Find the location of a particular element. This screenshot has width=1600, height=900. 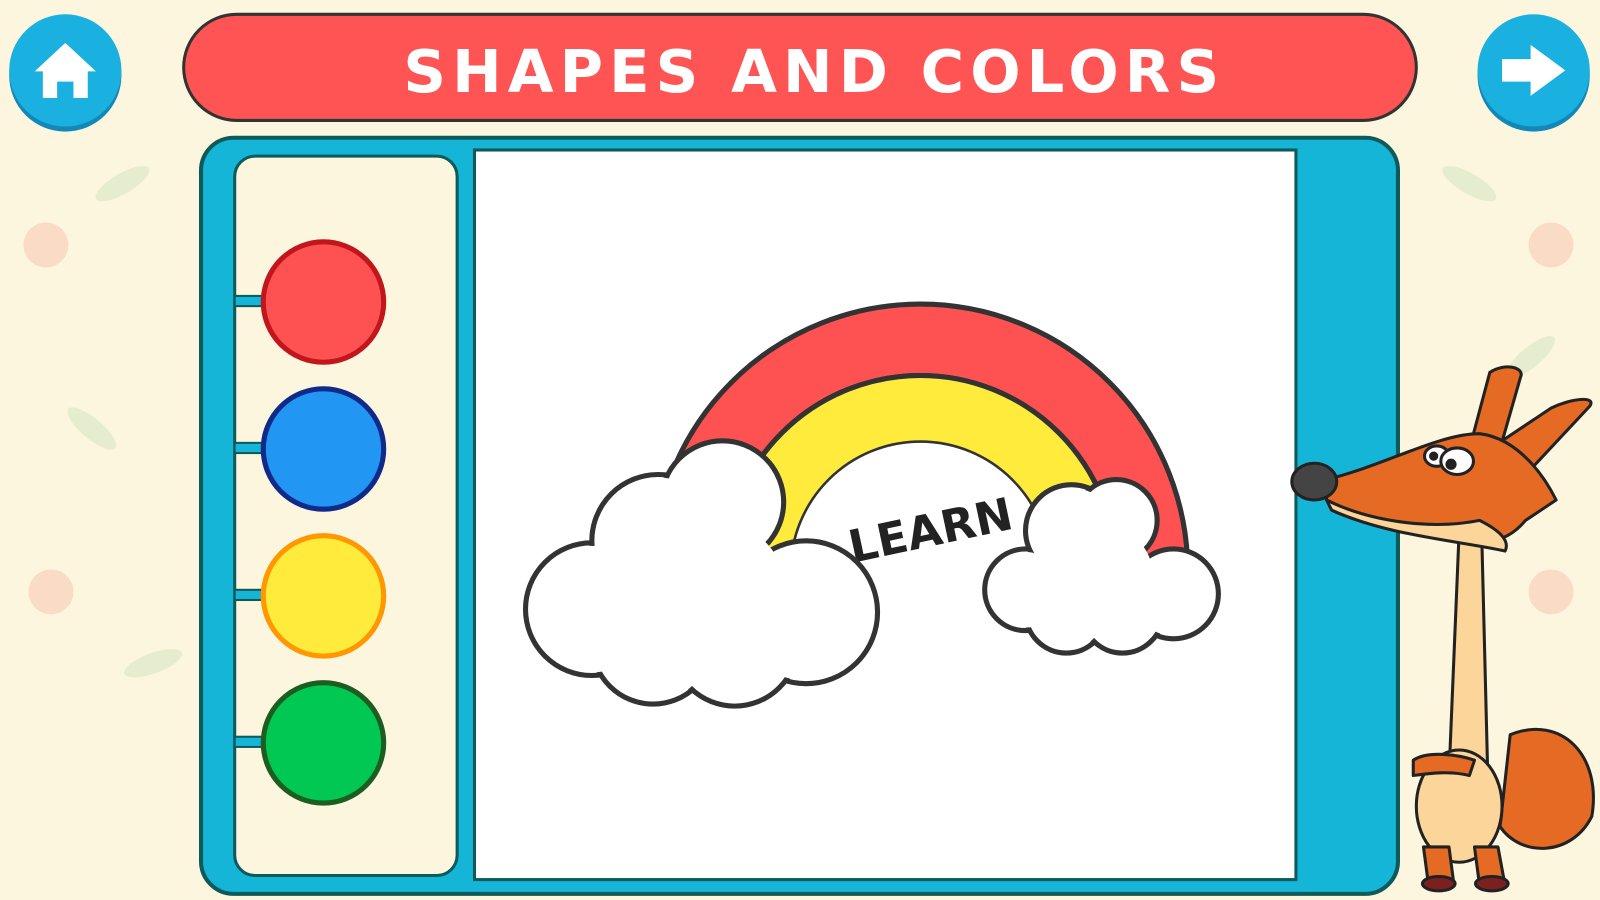

color-swatch-blue is located at coordinates (323, 449).